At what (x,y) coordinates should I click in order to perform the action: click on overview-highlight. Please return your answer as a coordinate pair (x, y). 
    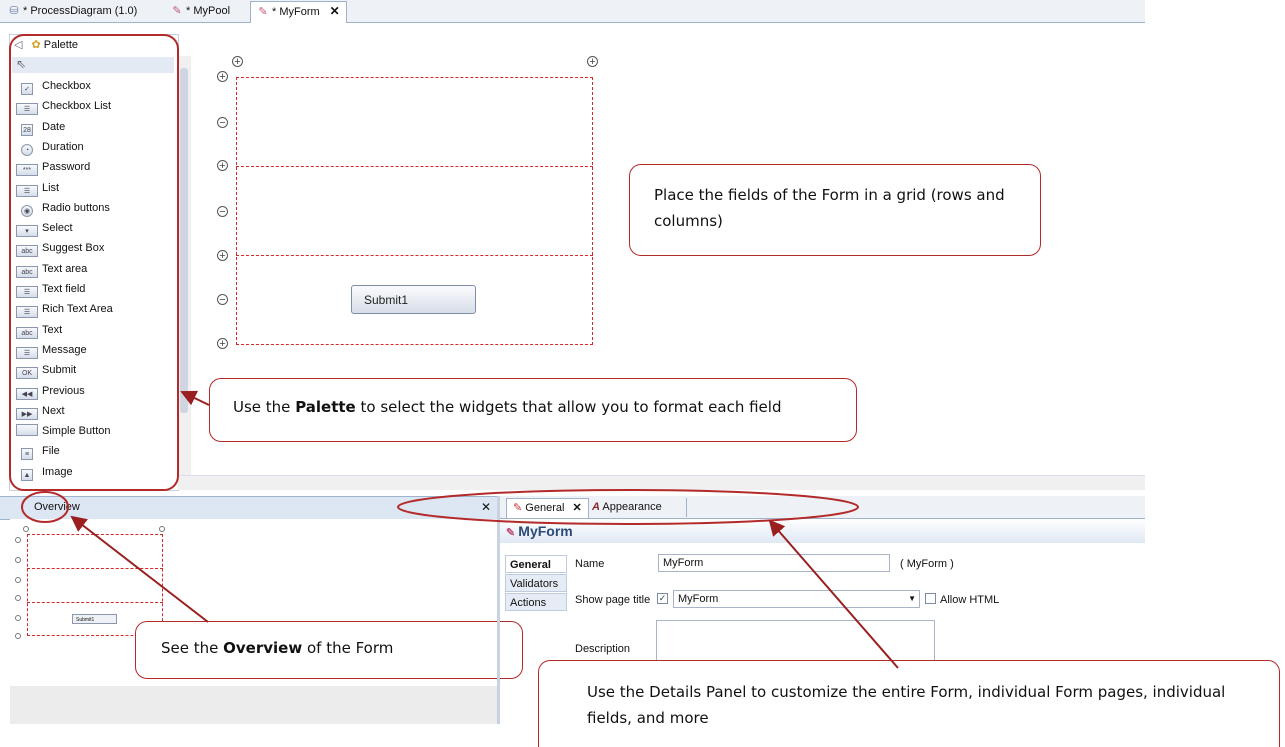
    Looking at the image, I should click on (45, 507).